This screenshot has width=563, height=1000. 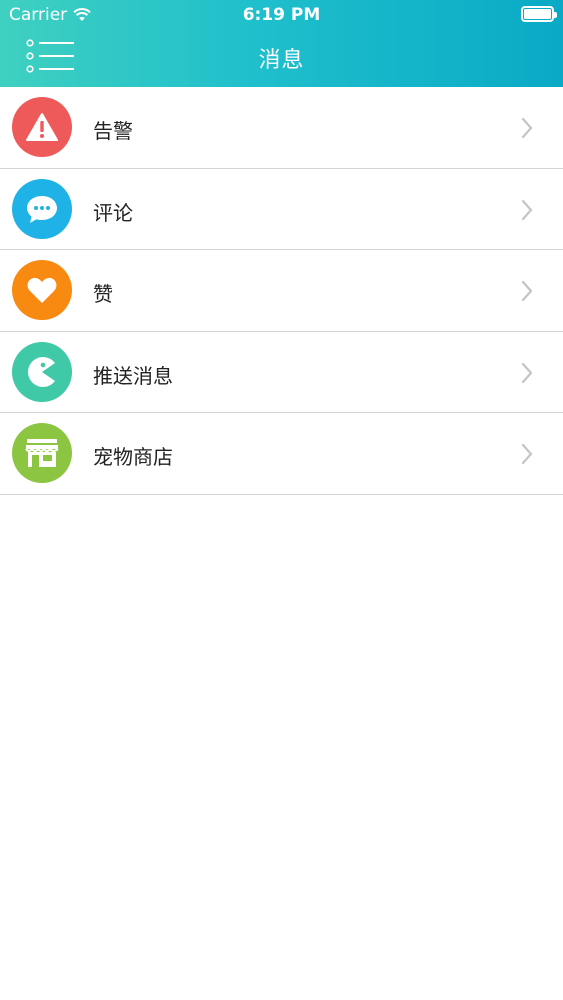 I want to click on list-item-label: 宠物商店, so click(x=133, y=457).